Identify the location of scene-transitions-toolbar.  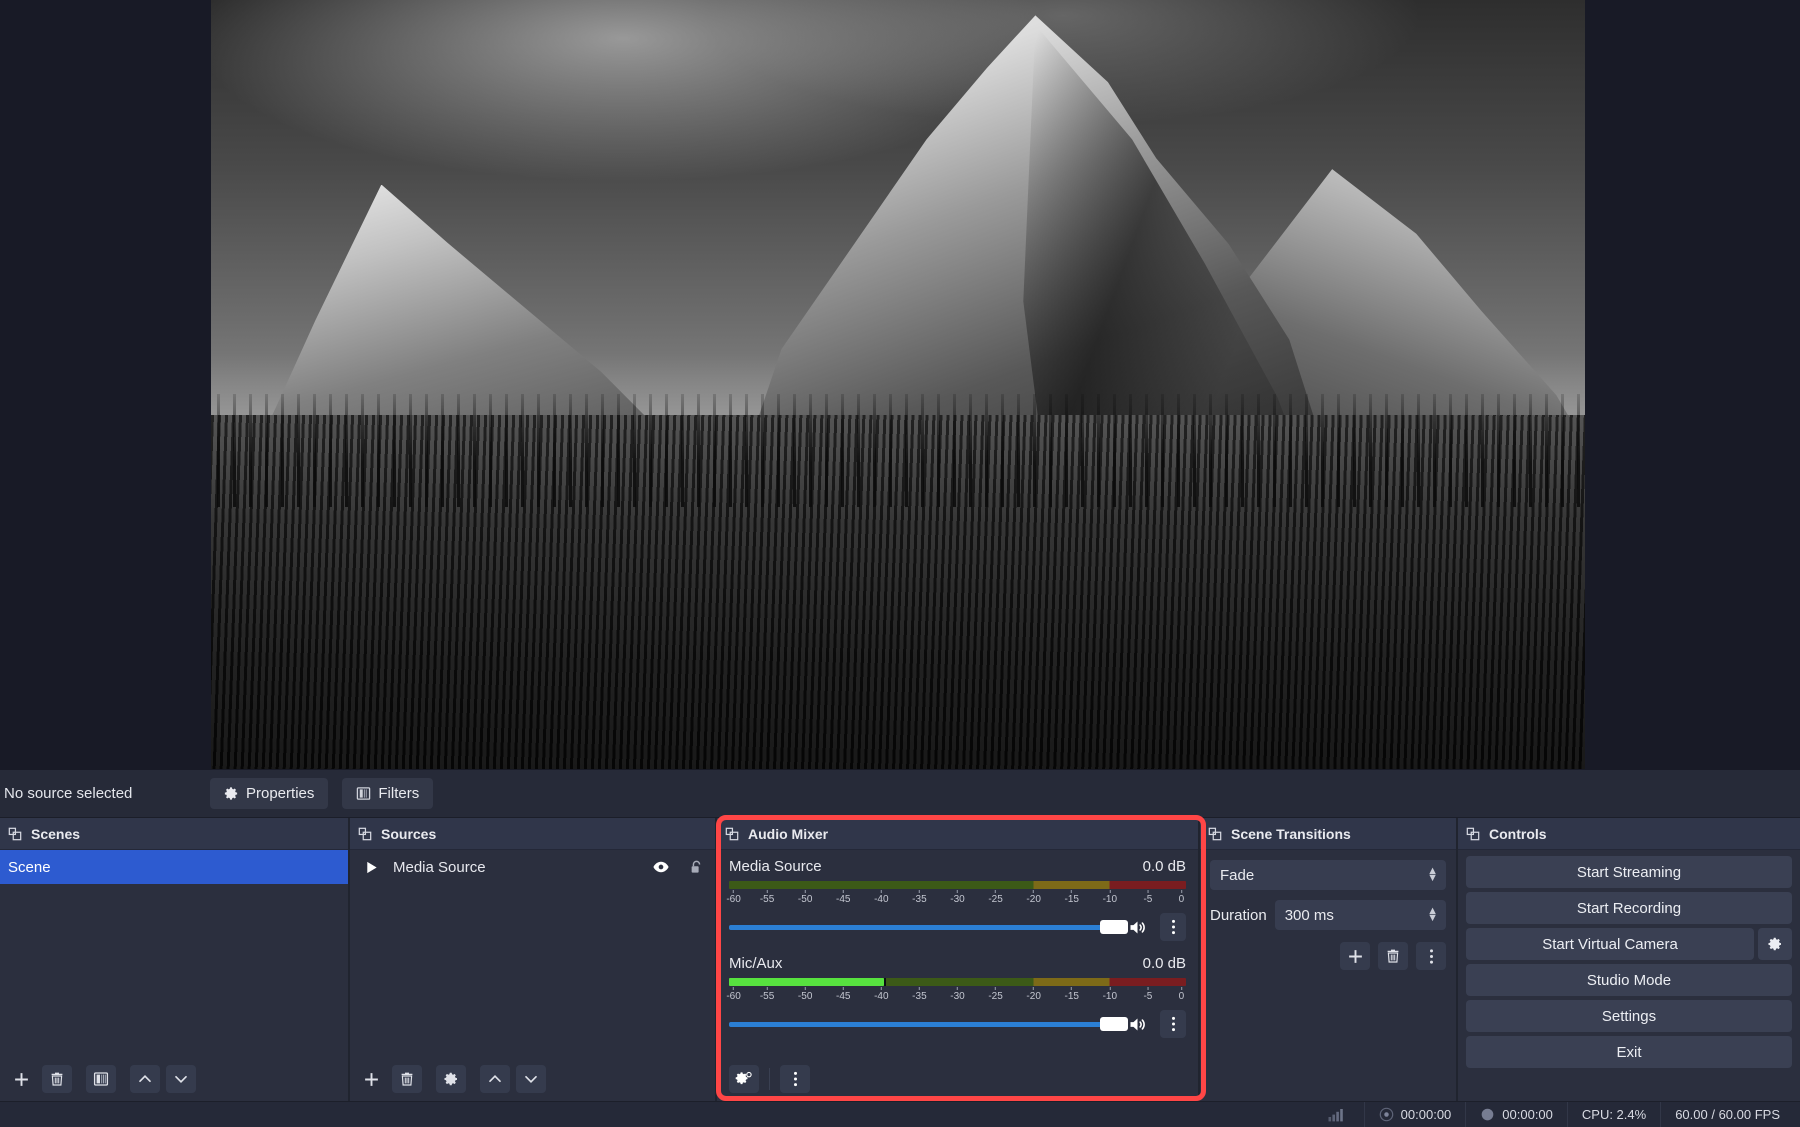
(1328, 956).